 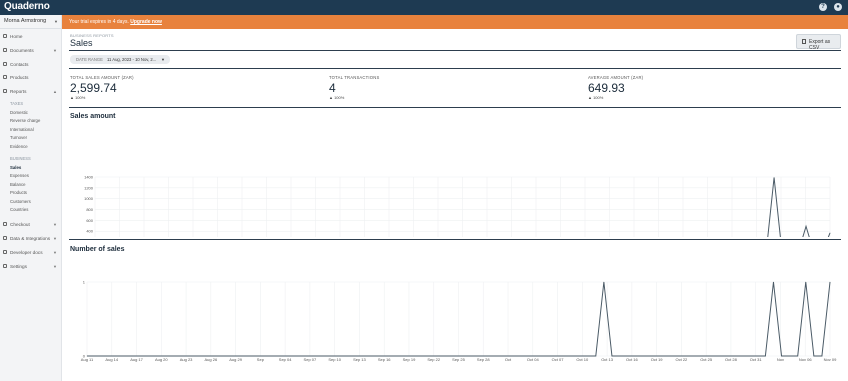 What do you see at coordinates (780, 359) in the screenshot?
I see `x-tick-label: Nov` at bounding box center [780, 359].